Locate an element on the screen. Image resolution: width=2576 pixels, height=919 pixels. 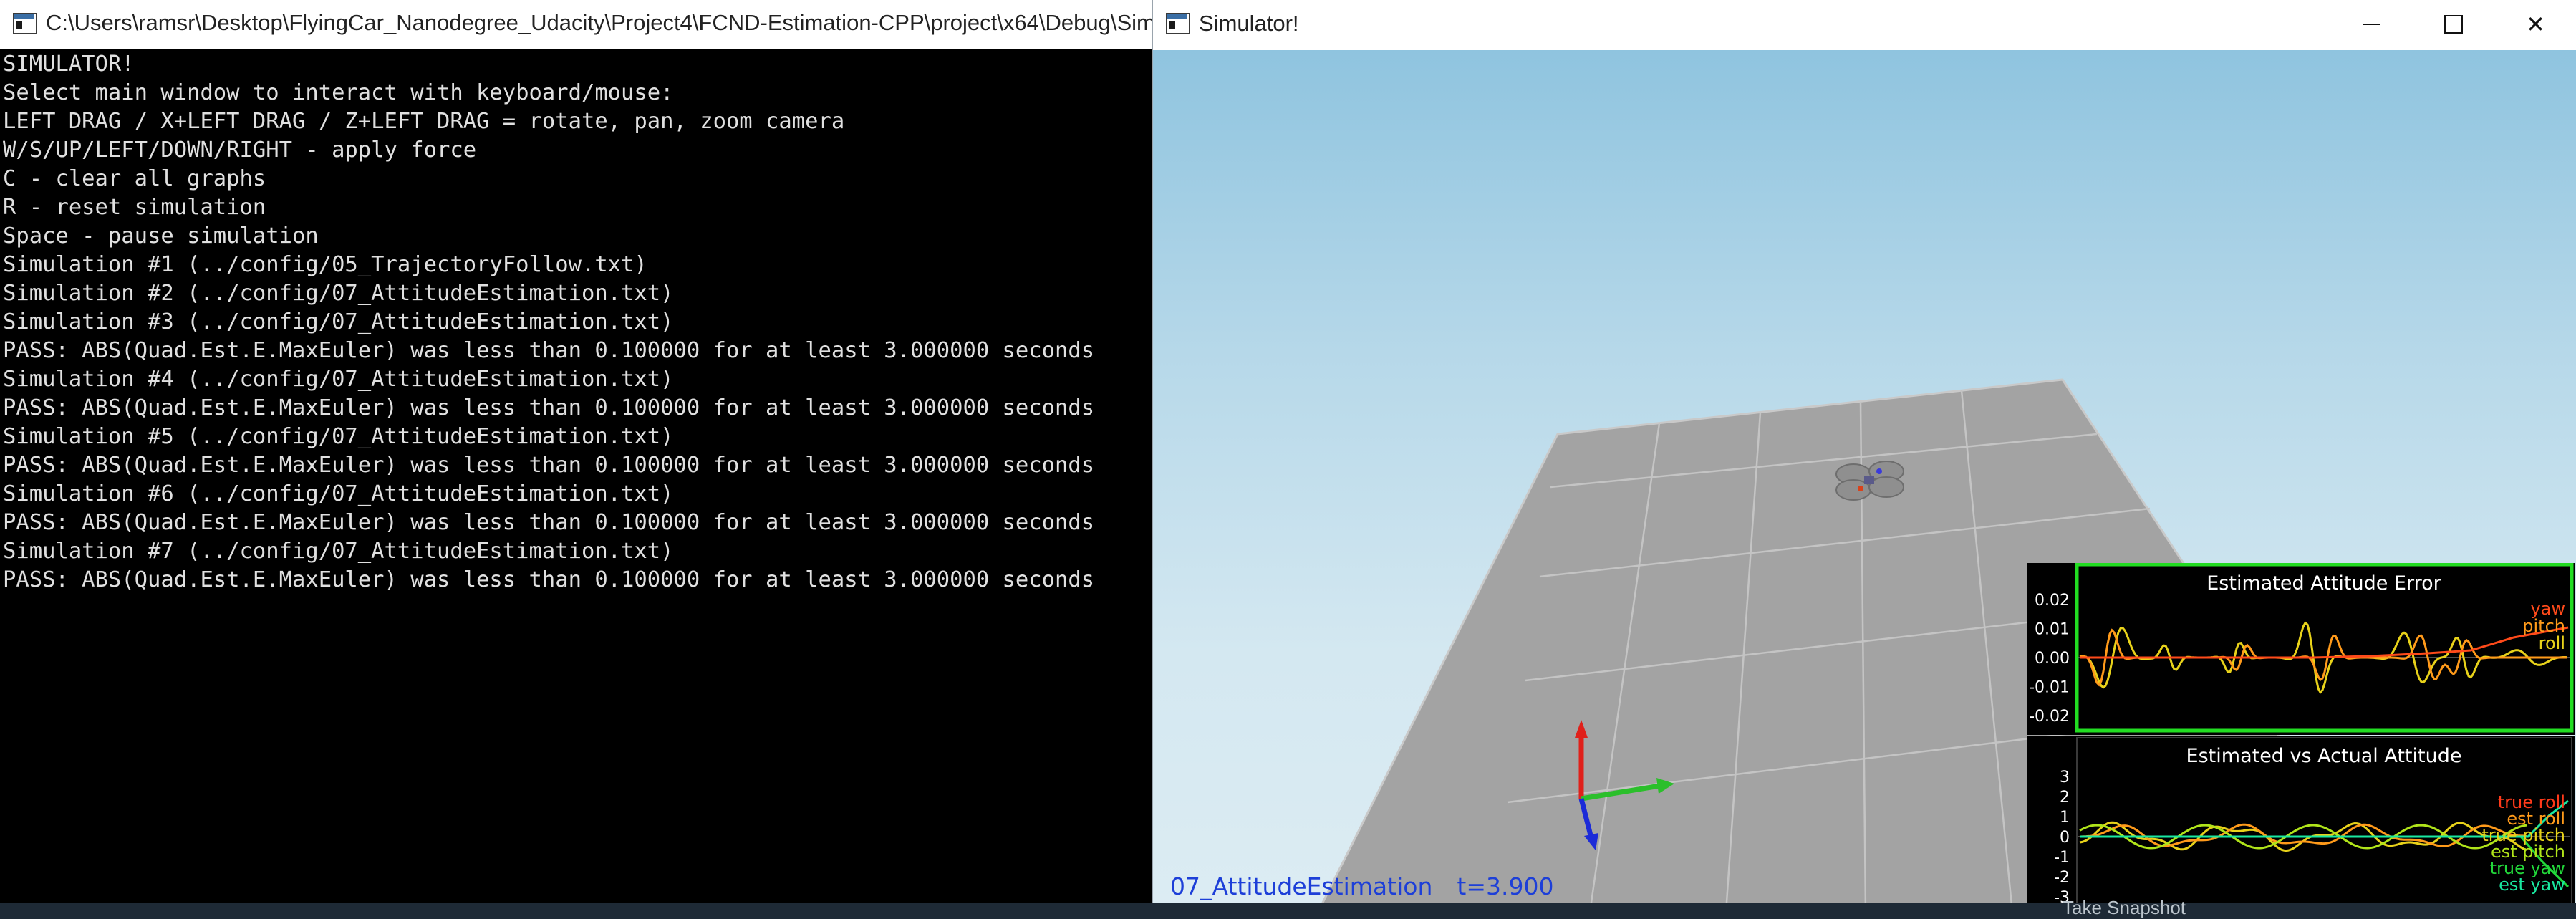
maximize-icon is located at coordinates (2453, 24).